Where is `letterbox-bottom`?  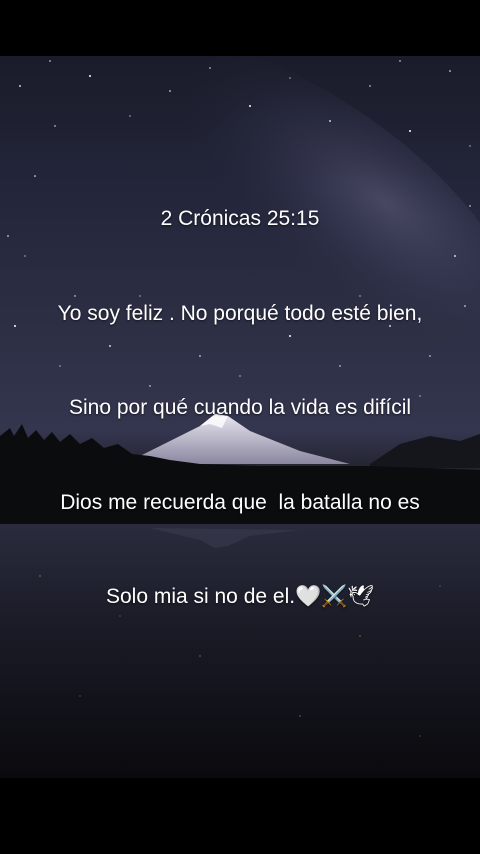
letterbox-bottom is located at coordinates (240, 816).